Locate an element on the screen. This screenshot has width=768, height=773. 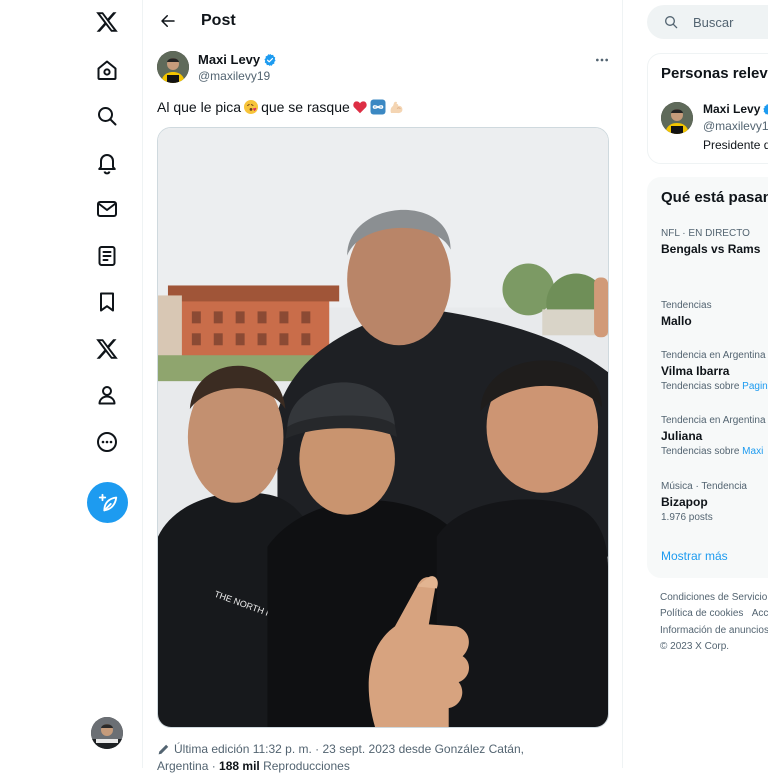
back-button is located at coordinates (168, 21).